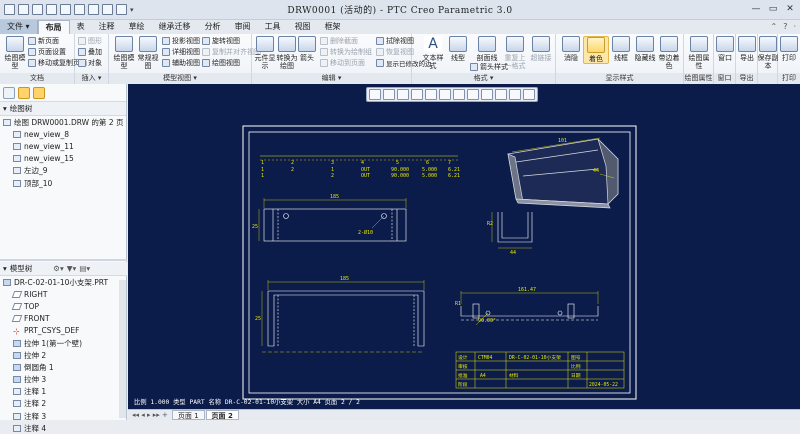 Image resolution: width=800 pixels, height=434 pixels. Describe the element at coordinates (65, 404) in the screenshot. I see `tree-item-note: 注释 2` at that location.